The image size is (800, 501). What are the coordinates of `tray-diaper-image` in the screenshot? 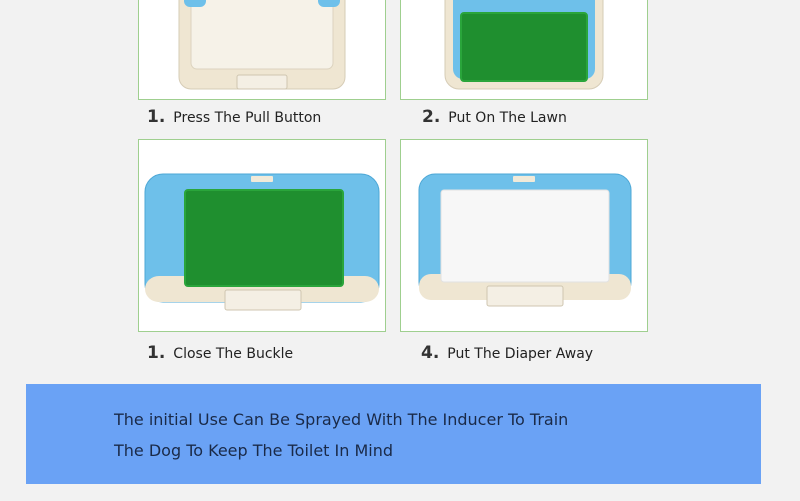 It's located at (525, 240).